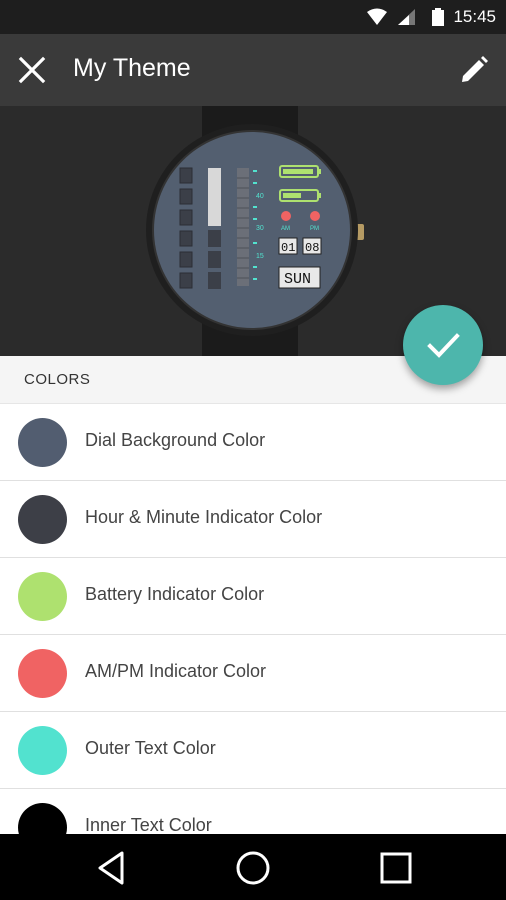  What do you see at coordinates (150, 748) in the screenshot?
I see `color-row-label: Outer Text Color` at bounding box center [150, 748].